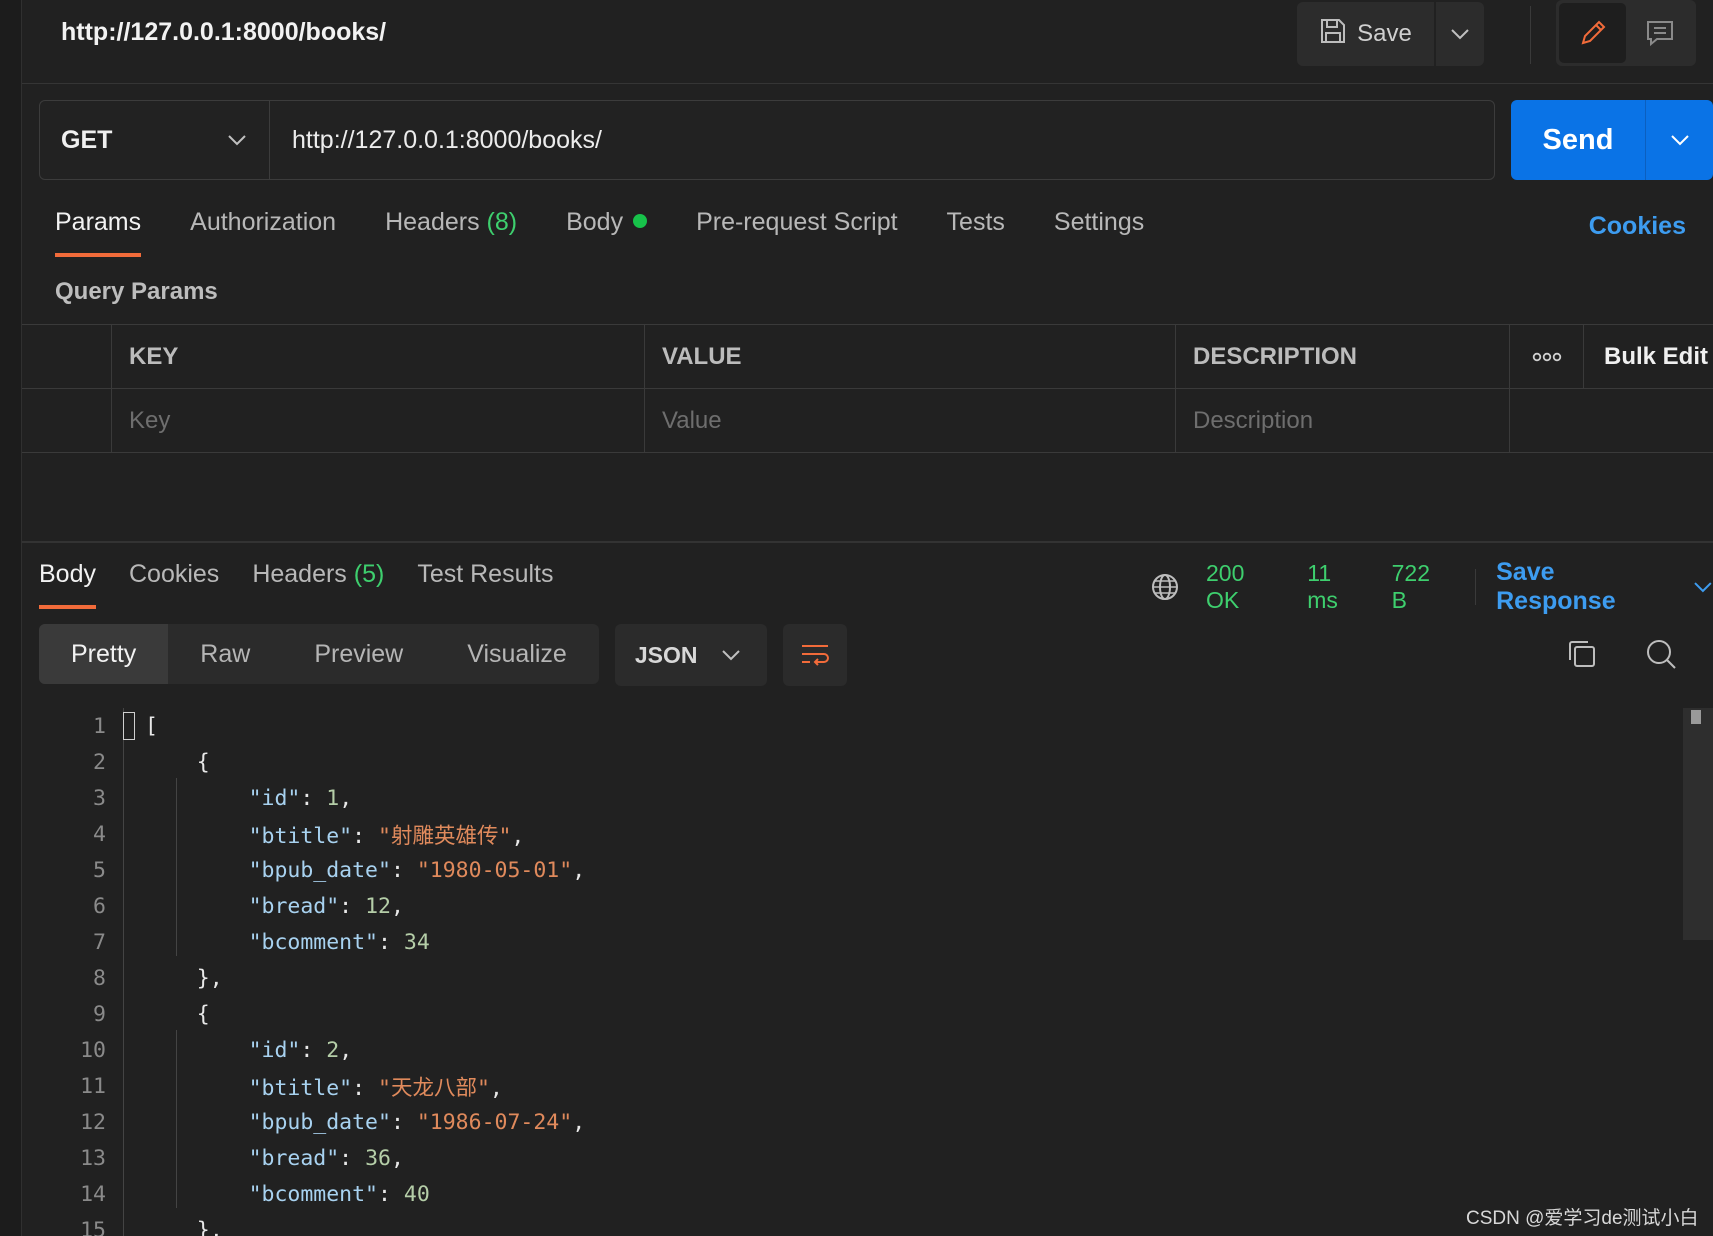 This screenshot has height=1236, width=1713. I want to click on code-text: "bcomment": 34, so click(339, 942).